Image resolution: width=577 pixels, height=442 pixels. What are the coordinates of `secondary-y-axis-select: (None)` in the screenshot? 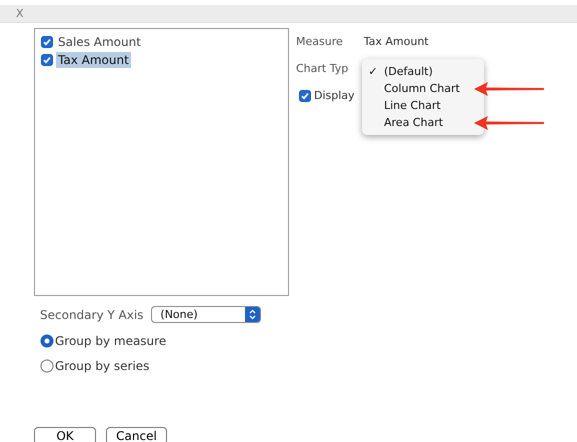 It's located at (206, 314).